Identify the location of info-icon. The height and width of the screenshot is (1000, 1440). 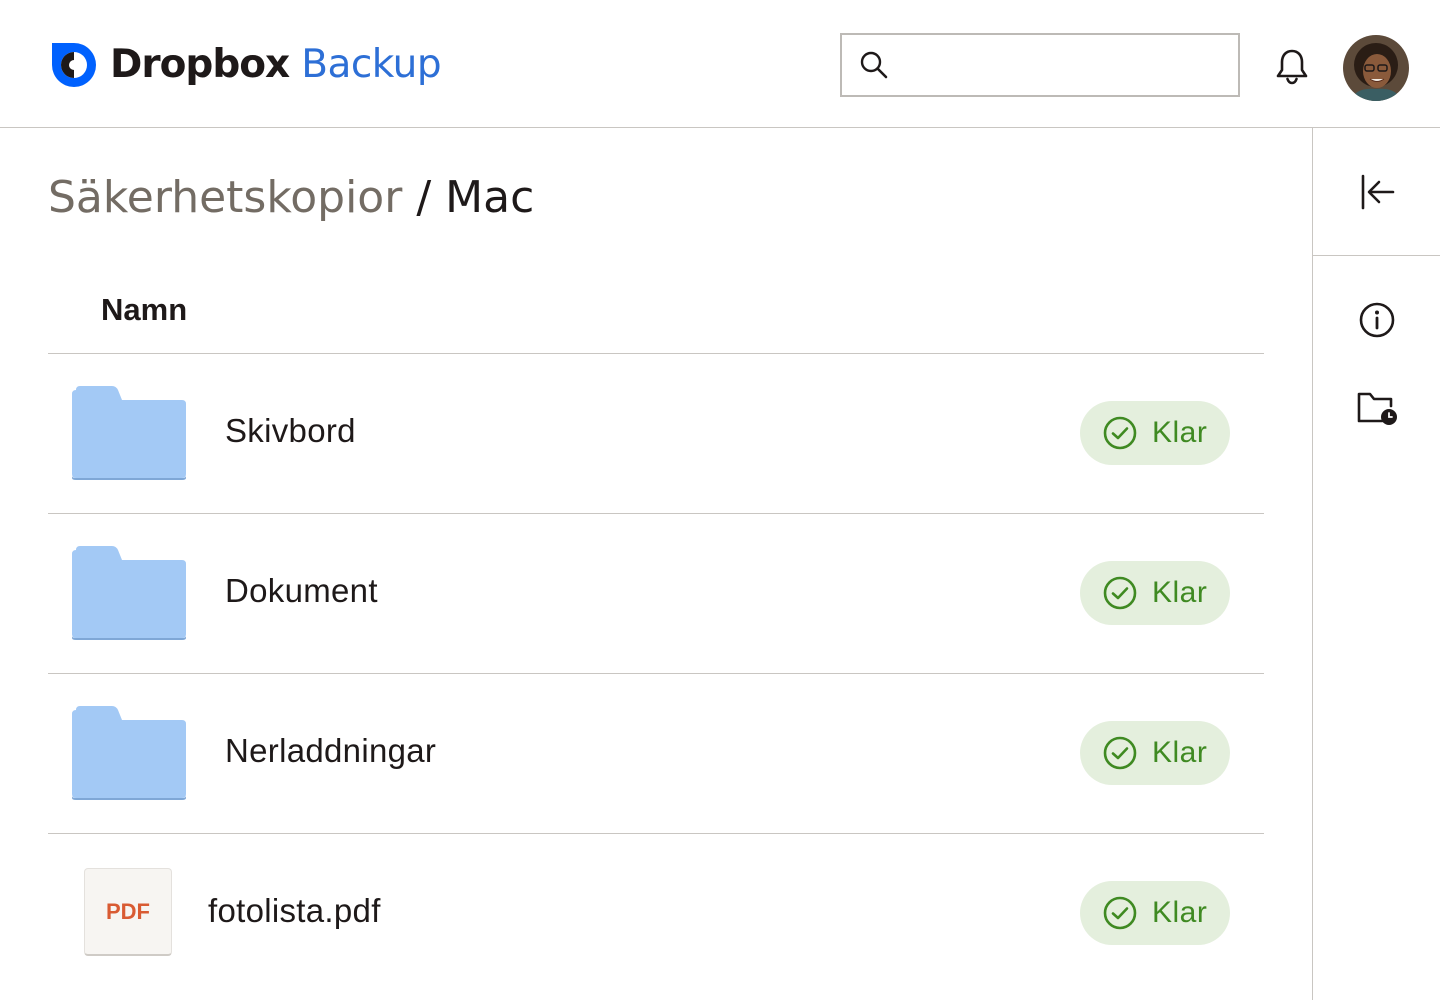
(1376, 320).